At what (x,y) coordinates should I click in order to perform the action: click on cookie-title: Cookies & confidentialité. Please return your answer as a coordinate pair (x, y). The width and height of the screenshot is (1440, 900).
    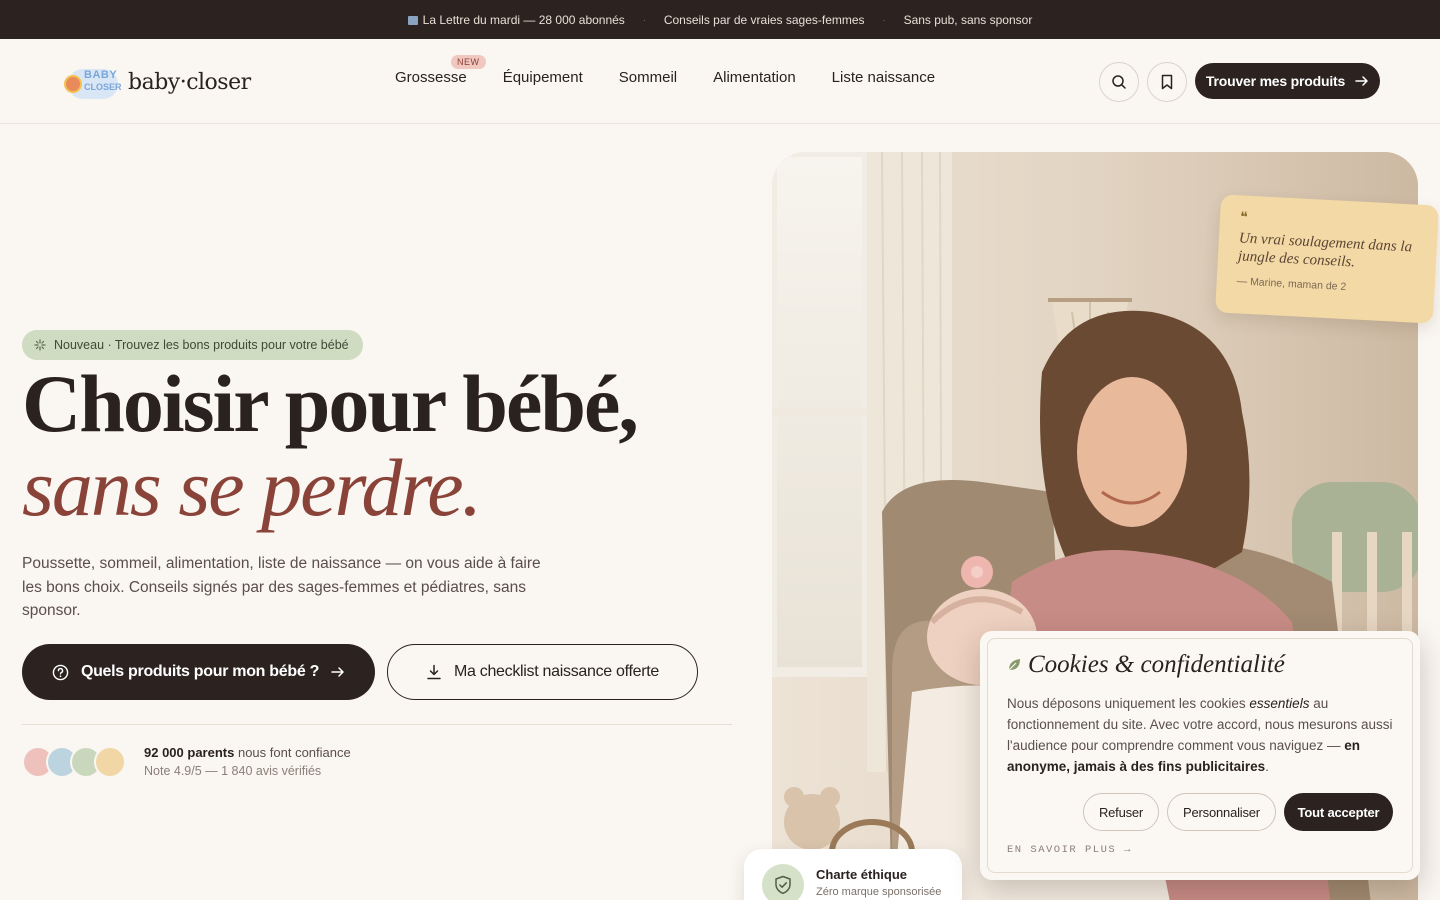
    Looking at the image, I should click on (1145, 665).